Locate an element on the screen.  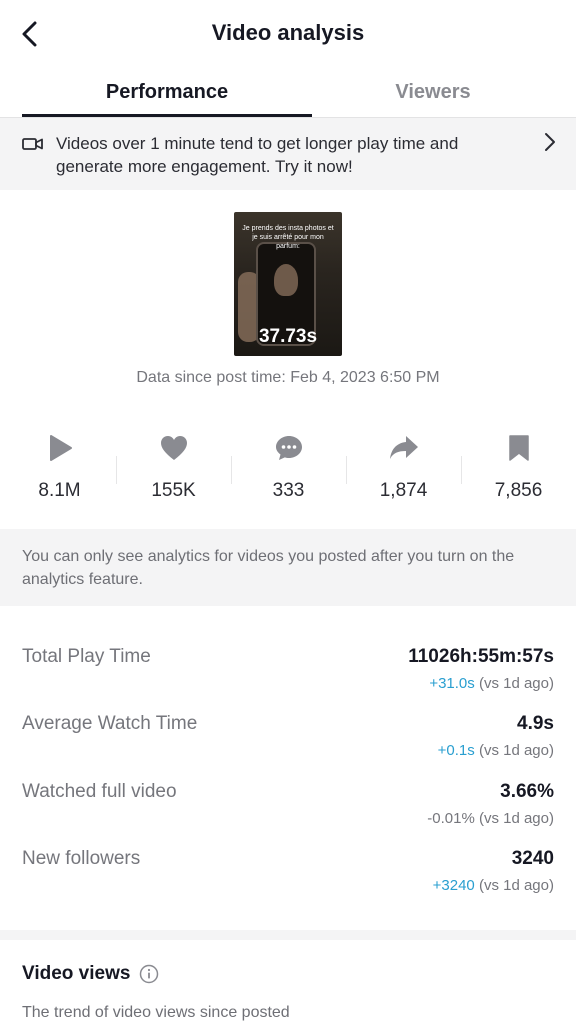
stat-shares: 1,874 is located at coordinates (403, 476).